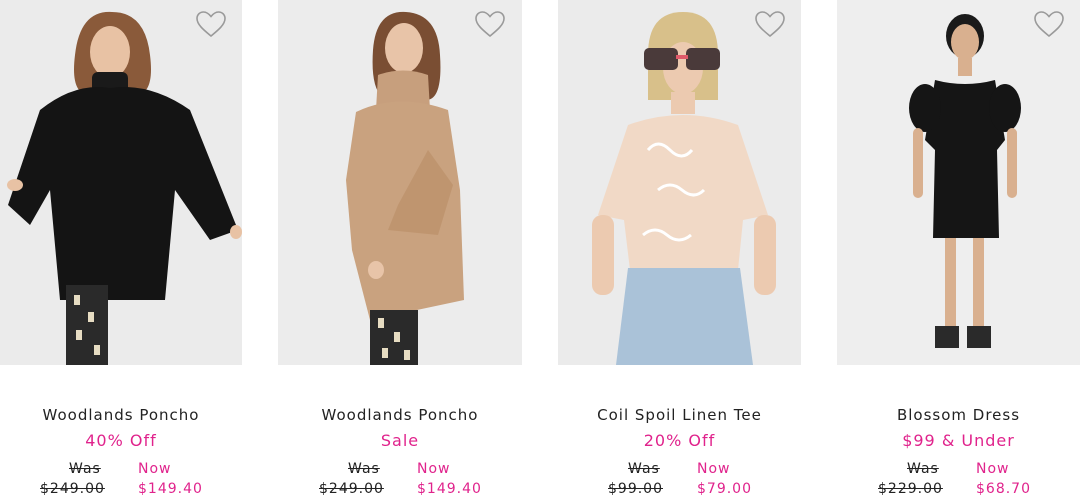 This screenshot has height=503, width=1080. I want to click on price-block: Was Now $99.00 $79.00, so click(679, 479).